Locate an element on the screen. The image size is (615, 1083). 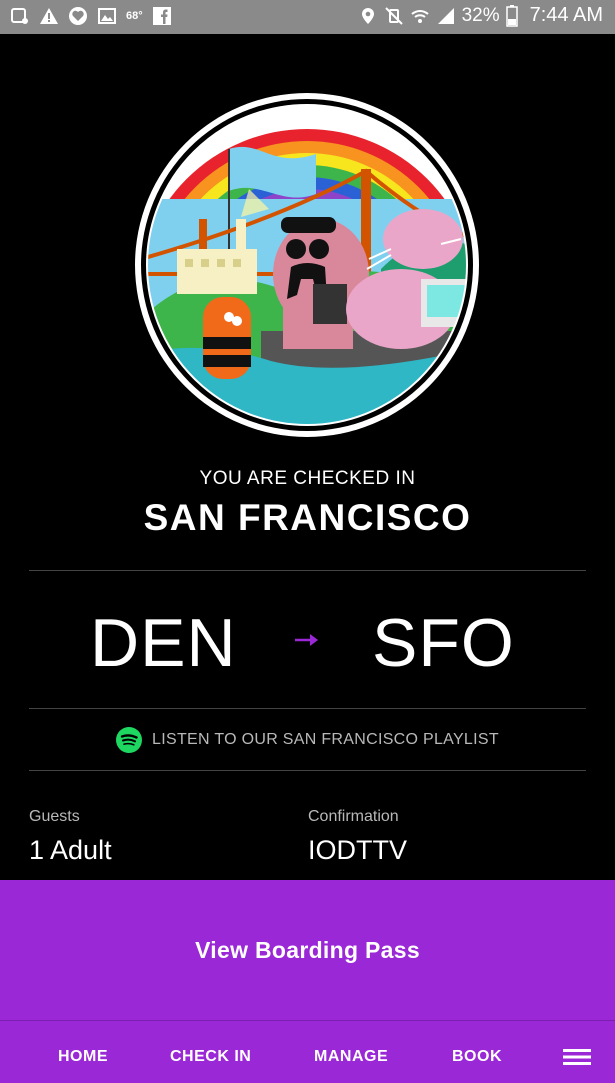
spotify-playlist-link: LISTEN TO OUR SAN FRANCISCO PLAYLIST is located at coordinates (307, 740).